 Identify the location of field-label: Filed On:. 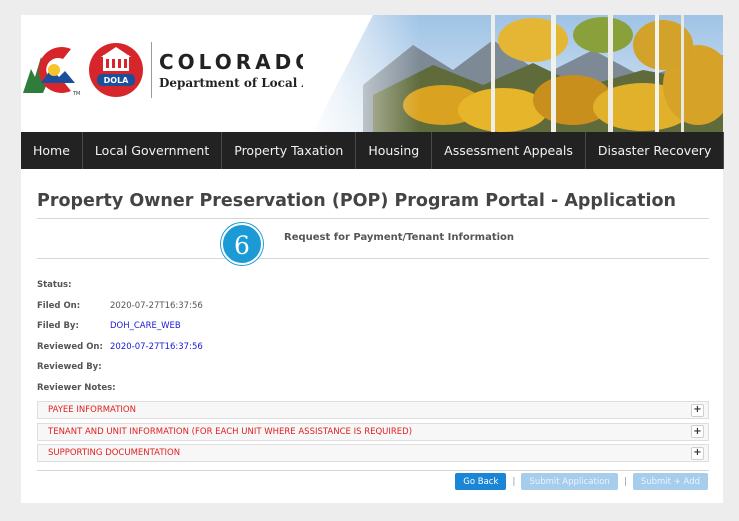
(59, 305).